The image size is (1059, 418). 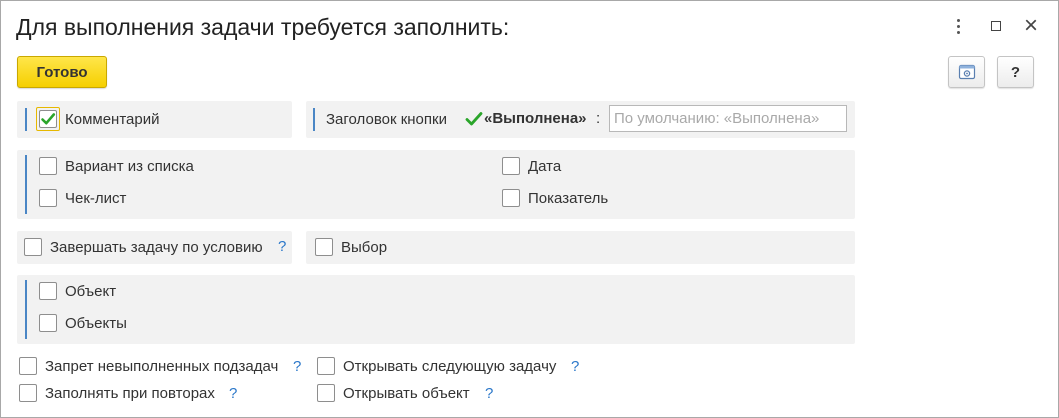 I want to click on button-title-input, so click(x=728, y=118).